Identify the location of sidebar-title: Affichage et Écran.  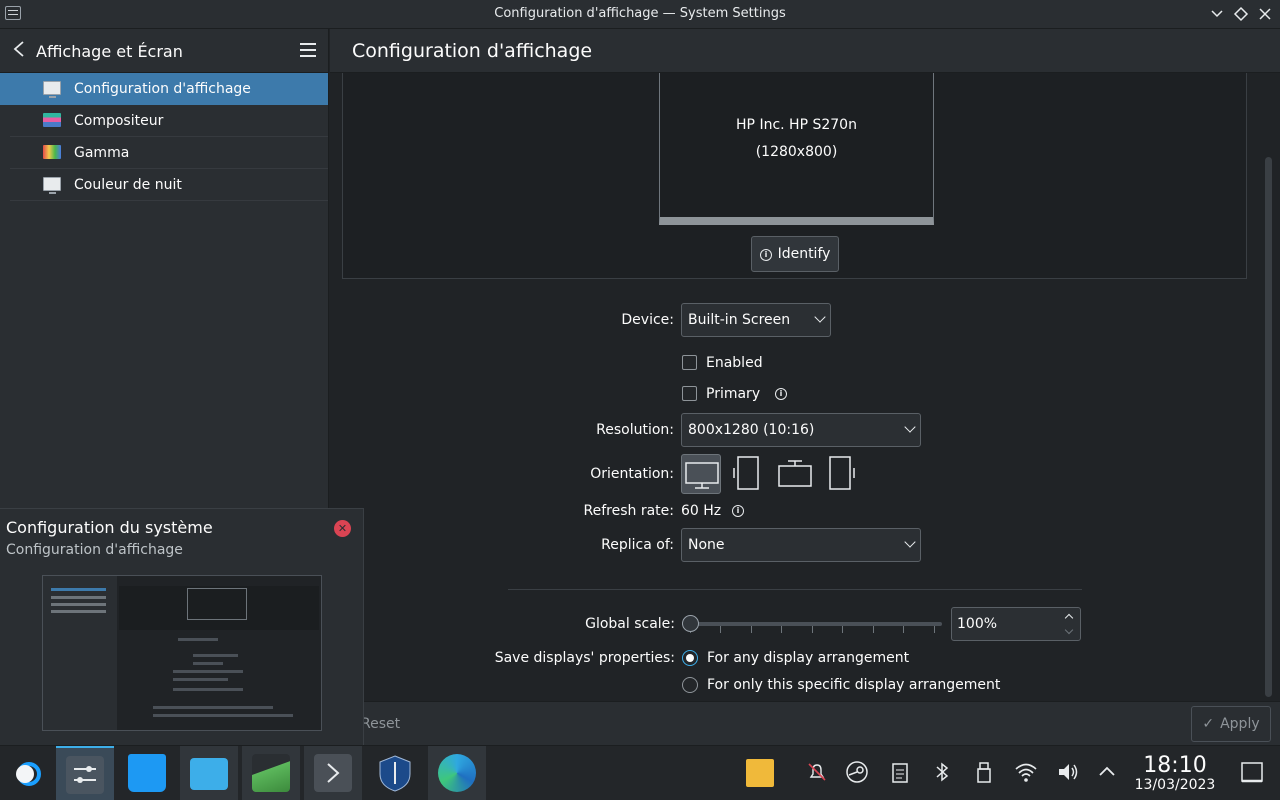
(109, 51).